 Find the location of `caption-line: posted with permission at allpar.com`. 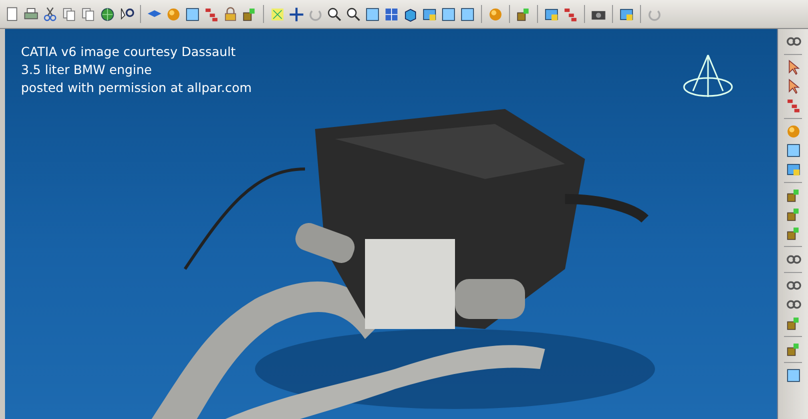

caption-line: posted with permission at allpar.com is located at coordinates (136, 88).